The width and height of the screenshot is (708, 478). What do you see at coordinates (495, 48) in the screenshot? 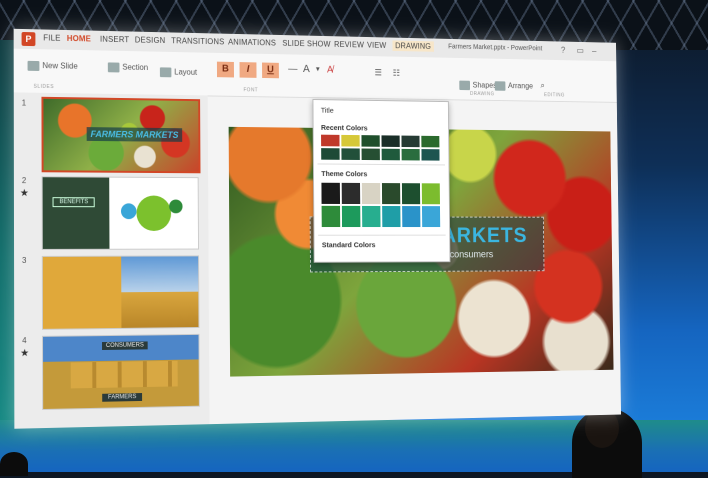
I see `document-title: Farmers Market.pptx - PowerPoint` at bounding box center [495, 48].